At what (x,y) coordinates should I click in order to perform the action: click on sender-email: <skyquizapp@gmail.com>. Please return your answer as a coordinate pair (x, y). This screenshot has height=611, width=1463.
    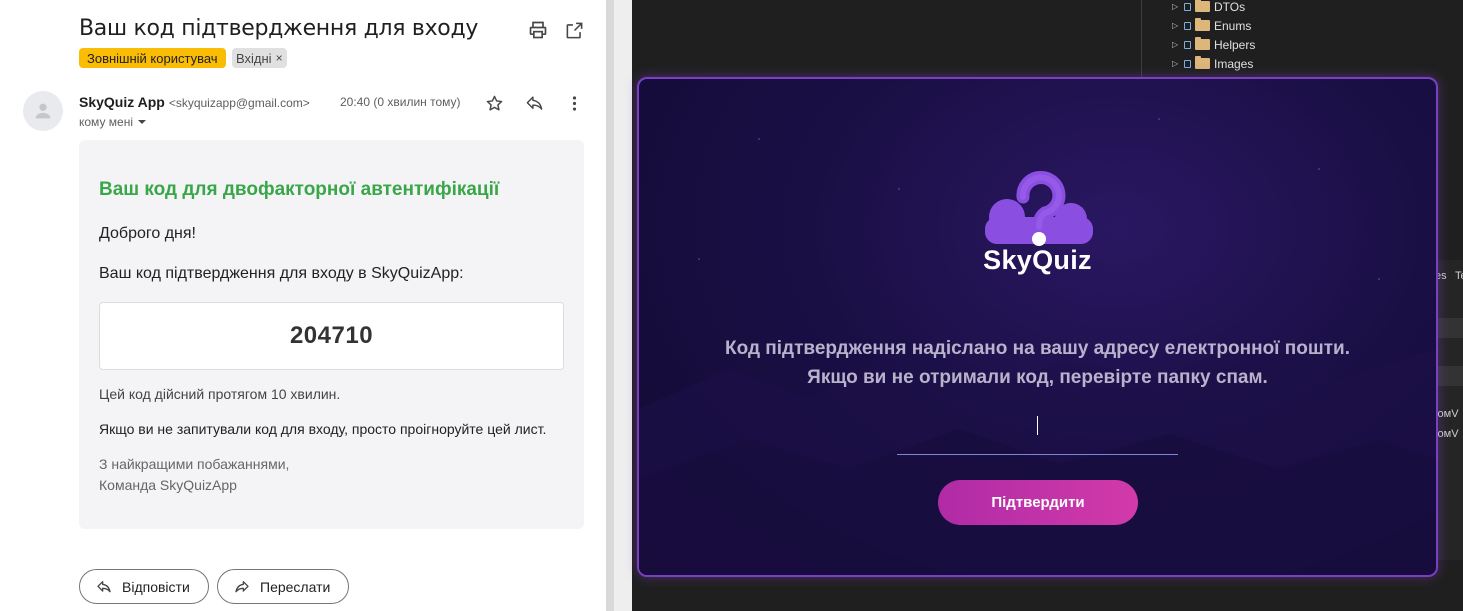
    Looking at the image, I should click on (239, 103).